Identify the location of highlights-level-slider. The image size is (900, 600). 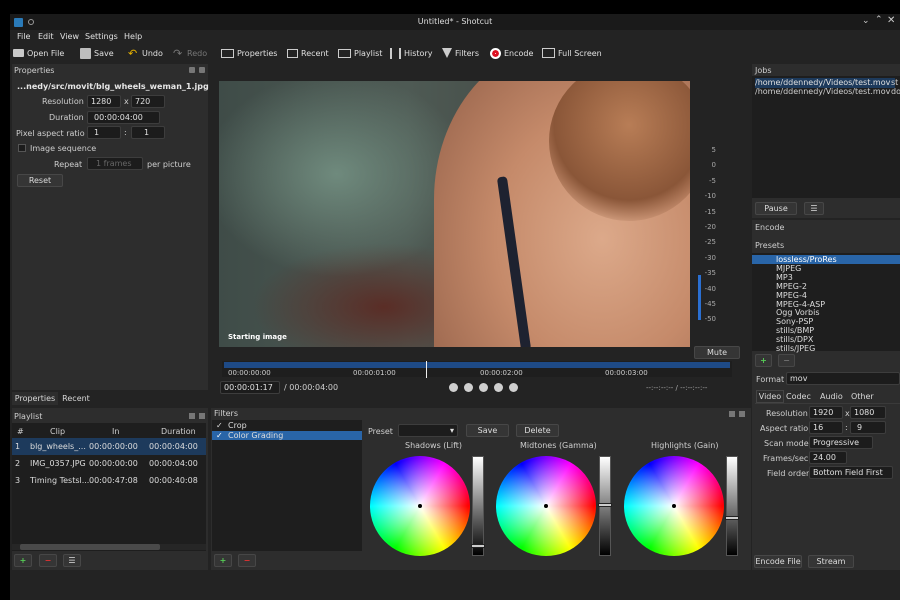
(732, 506).